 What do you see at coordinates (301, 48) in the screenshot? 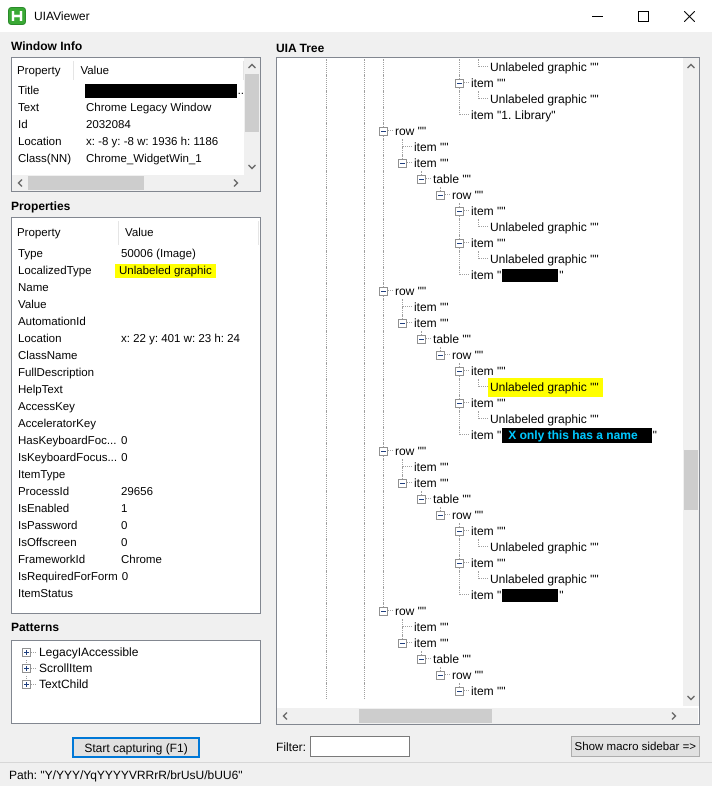
I see `section-label: UIA Tree` at bounding box center [301, 48].